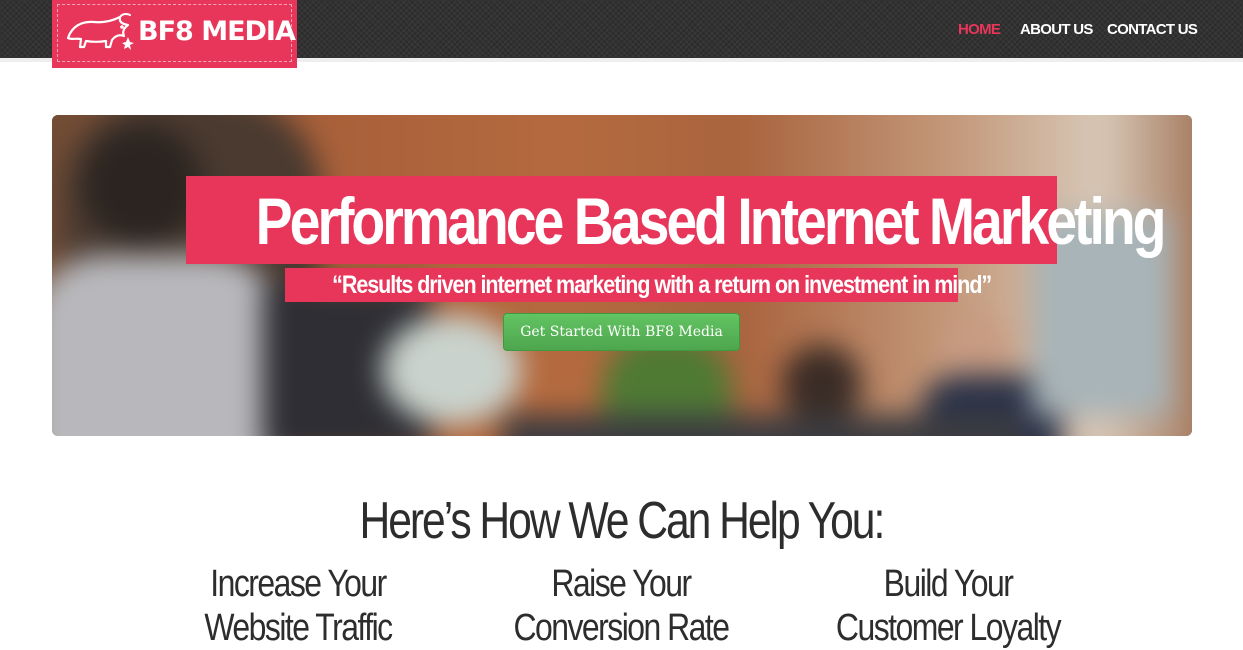 Image resolution: width=1243 pixels, height=650 pixels. Describe the element at coordinates (100, 31) in the screenshot. I see `bull-icon` at that location.